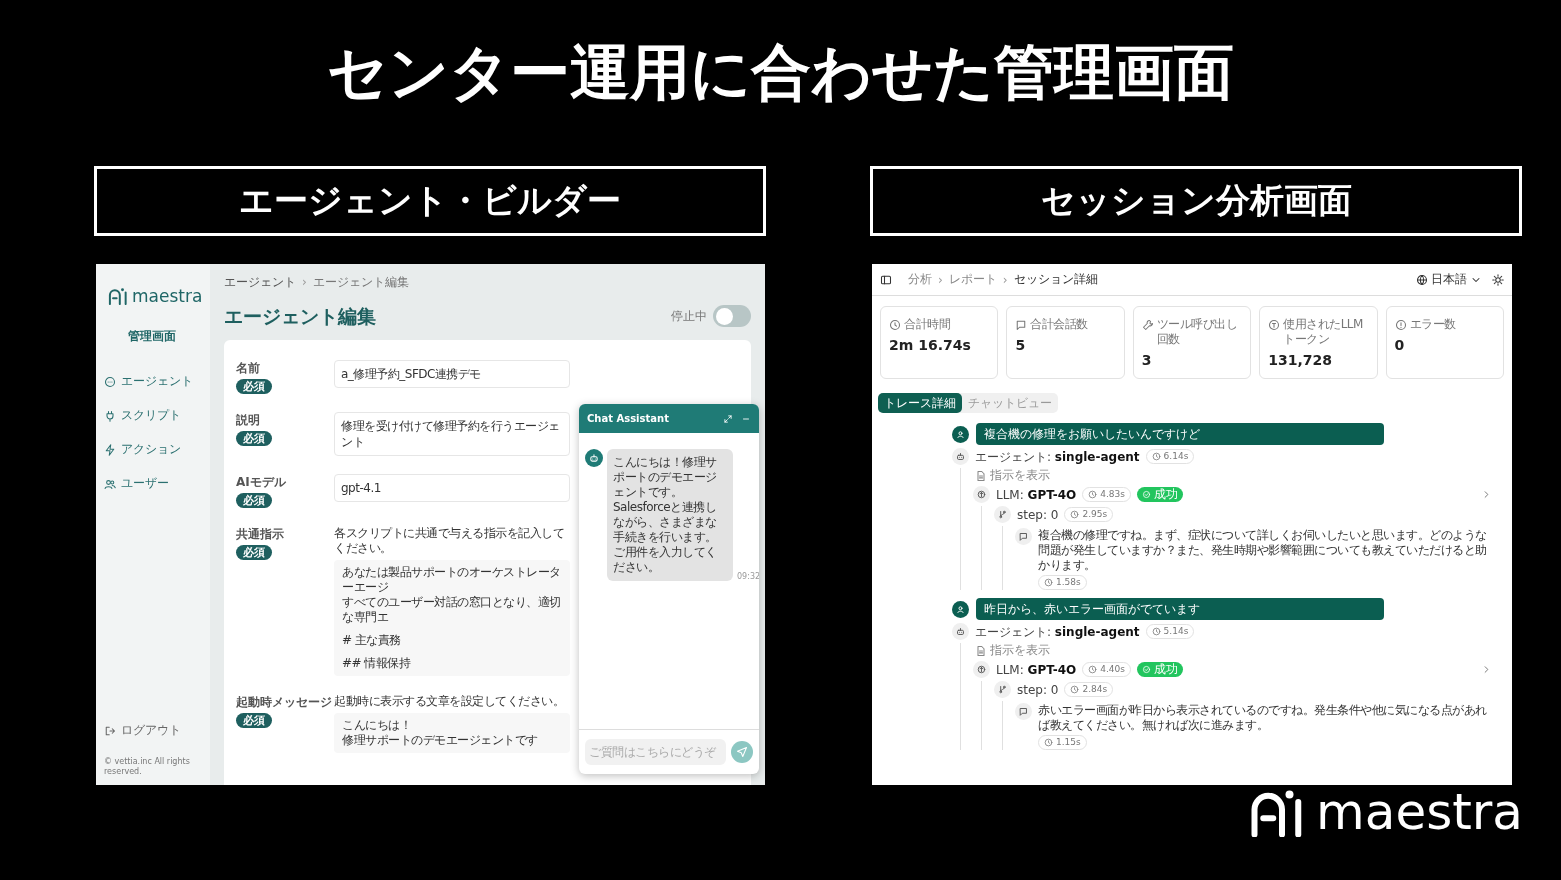  What do you see at coordinates (300, 316) in the screenshot?
I see `page-title: エージェント編集` at bounding box center [300, 316].